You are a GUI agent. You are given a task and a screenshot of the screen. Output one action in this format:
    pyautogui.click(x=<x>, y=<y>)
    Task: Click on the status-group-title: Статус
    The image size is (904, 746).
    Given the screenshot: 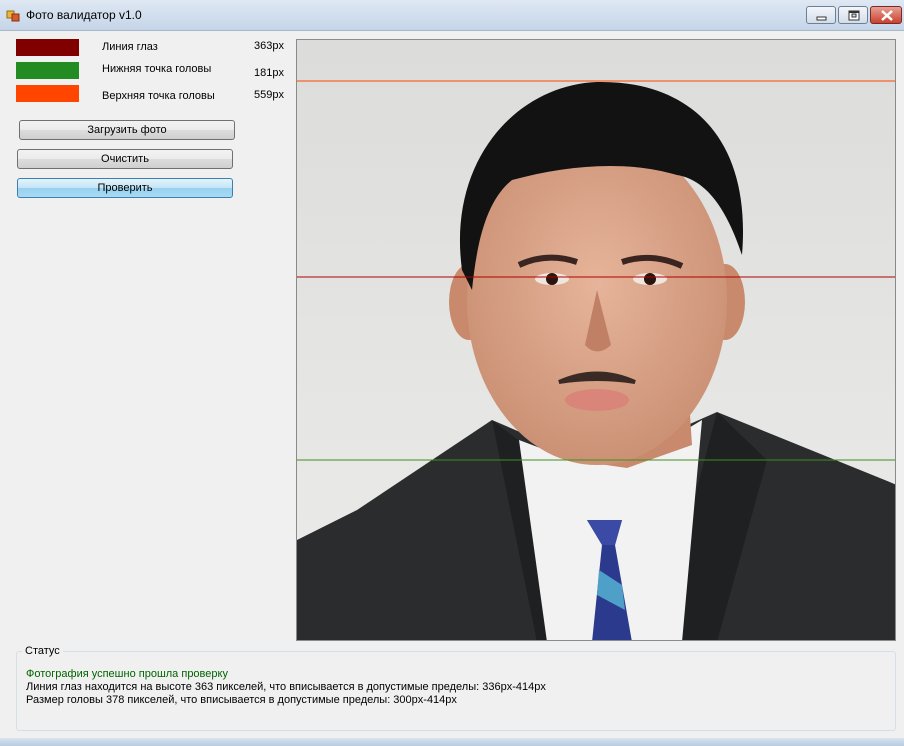 What is the action you would take?
    pyautogui.click(x=42, y=651)
    